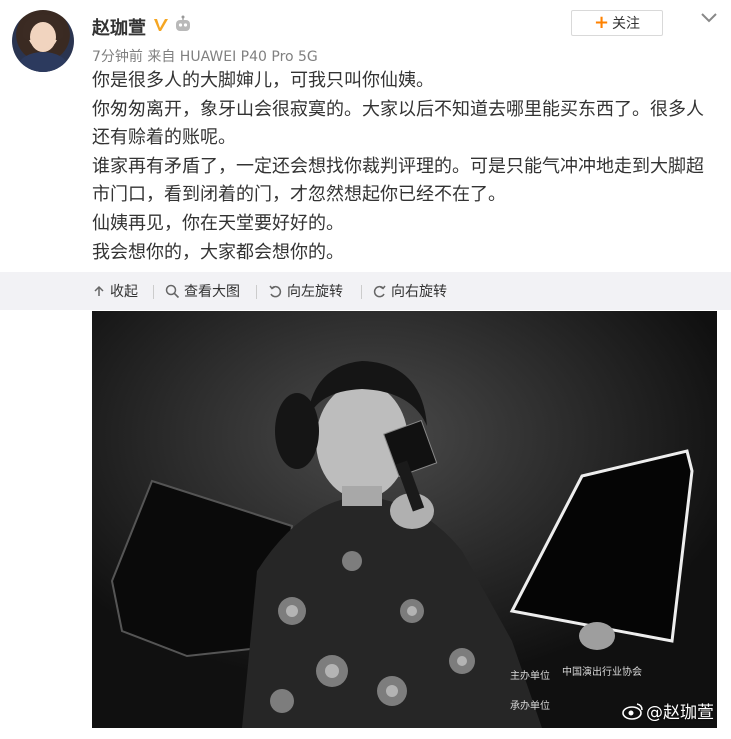 The height and width of the screenshot is (739, 731). Describe the element at coordinates (99, 290) in the screenshot. I see `collapse-icon` at that location.